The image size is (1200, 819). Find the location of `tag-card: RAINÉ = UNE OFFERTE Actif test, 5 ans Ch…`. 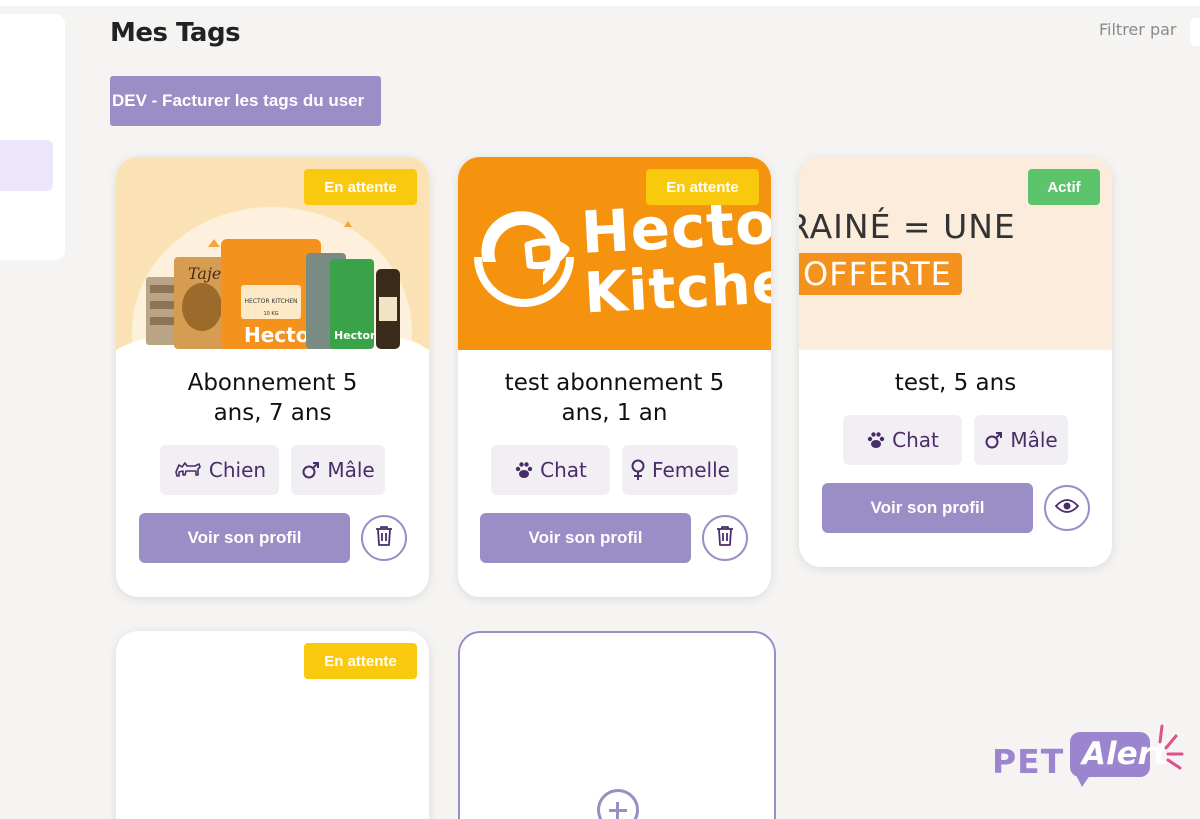

tag-card: RAINÉ = UNE OFFERTE Actif test, 5 ans Ch… is located at coordinates (955, 362).